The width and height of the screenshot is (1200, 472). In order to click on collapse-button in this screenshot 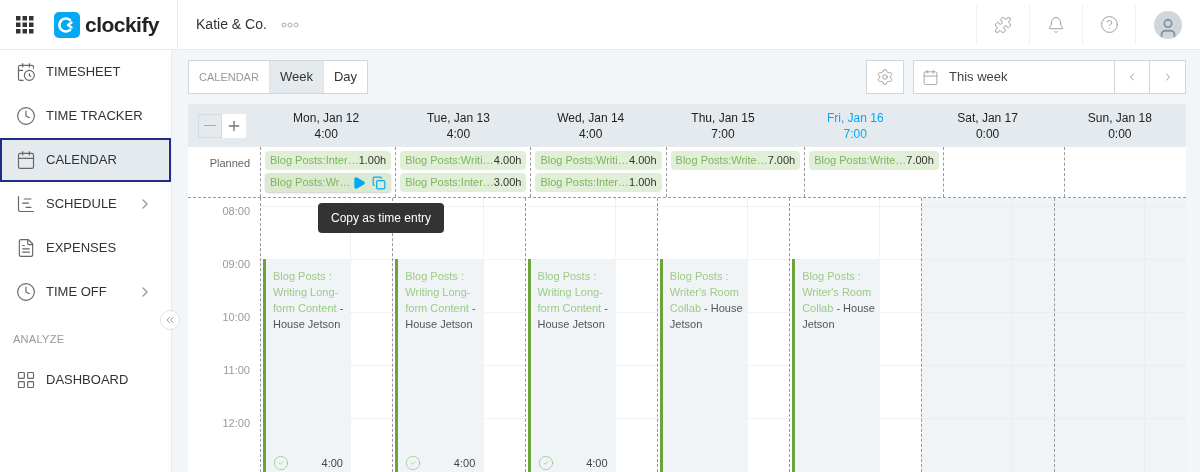, I will do `click(170, 320)`.